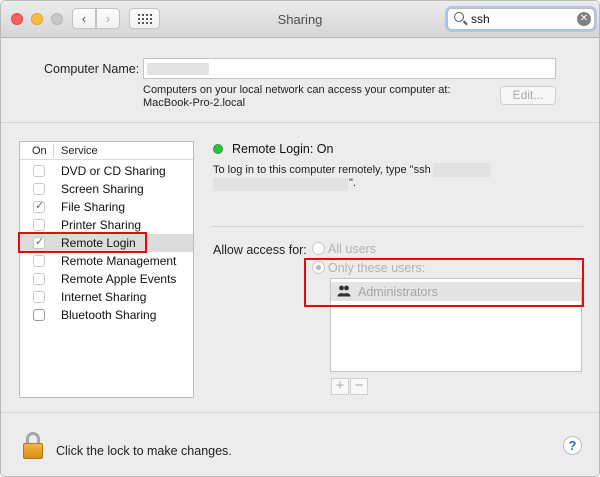  What do you see at coordinates (178, 69) in the screenshot?
I see `computer-name-value` at bounding box center [178, 69].